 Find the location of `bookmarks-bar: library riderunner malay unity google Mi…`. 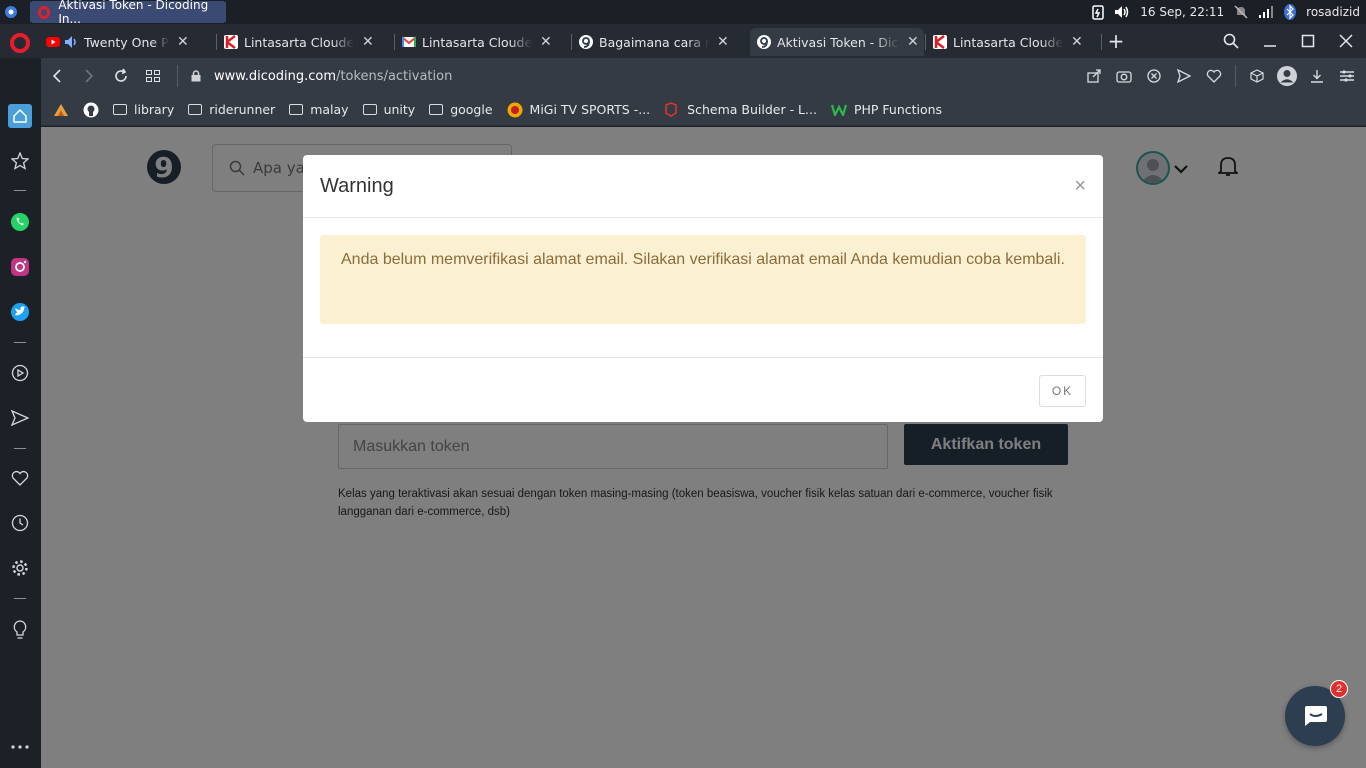

bookmarks-bar: library riderunner malay unity google Mi… is located at coordinates (703, 110).